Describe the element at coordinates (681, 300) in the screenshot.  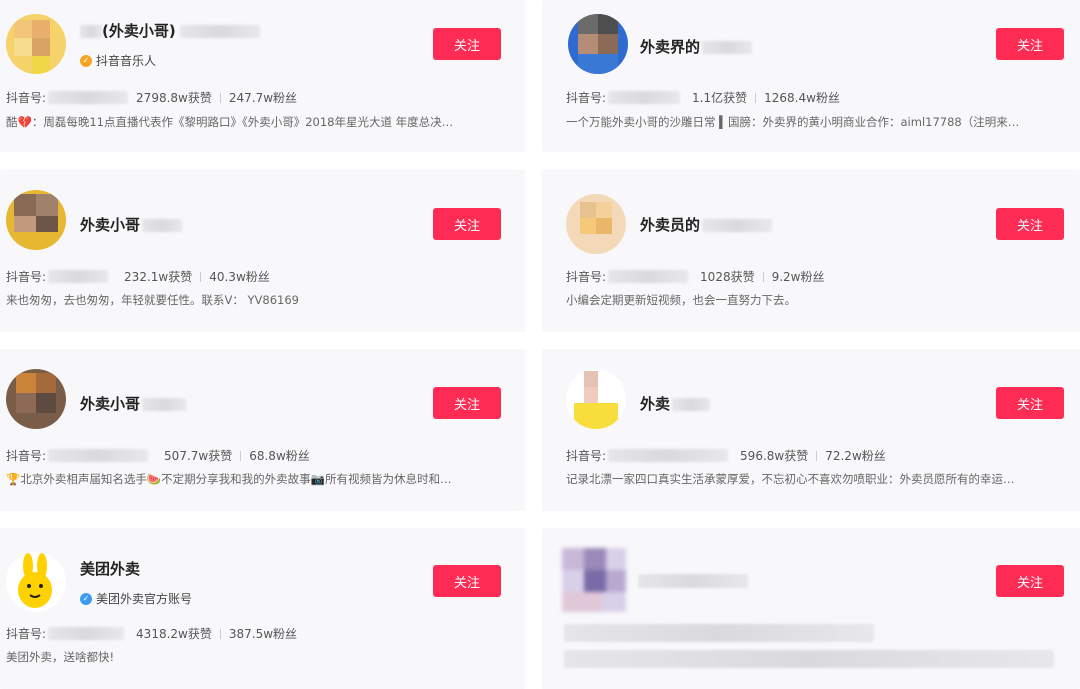
I see `bio: 小编会定期更新短视频，也会一直努力下去。` at that location.